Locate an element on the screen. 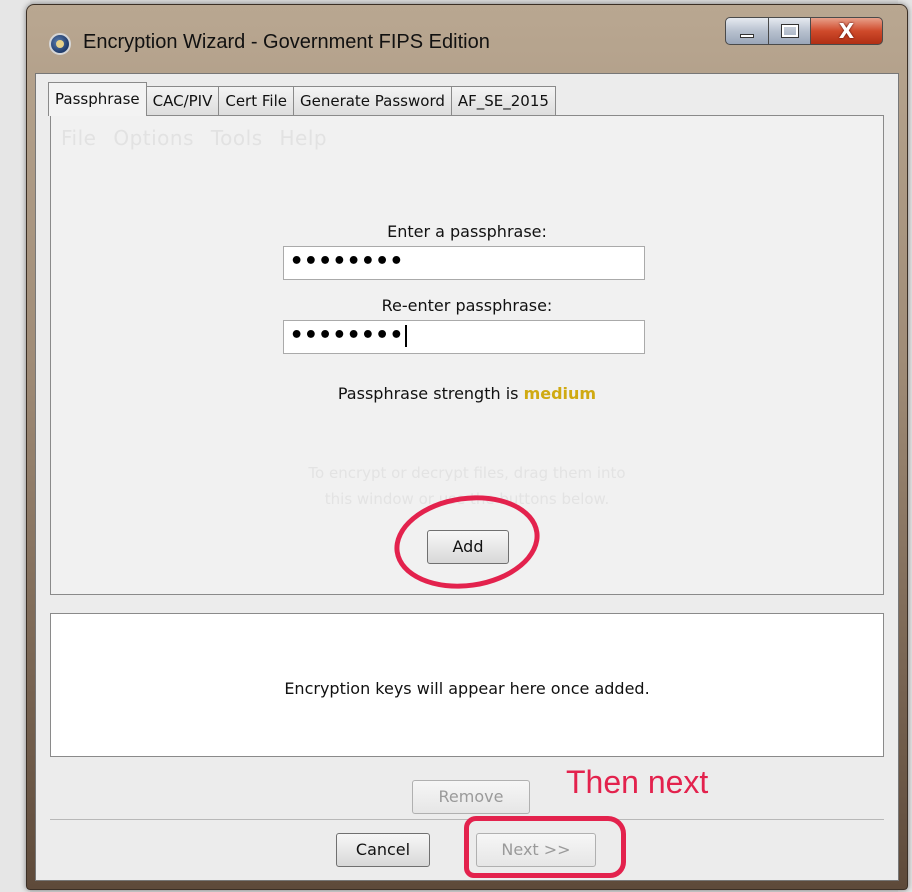 This screenshot has height=892, width=912. enter-passphrase-label: Enter a passphrase: is located at coordinates (467, 231).